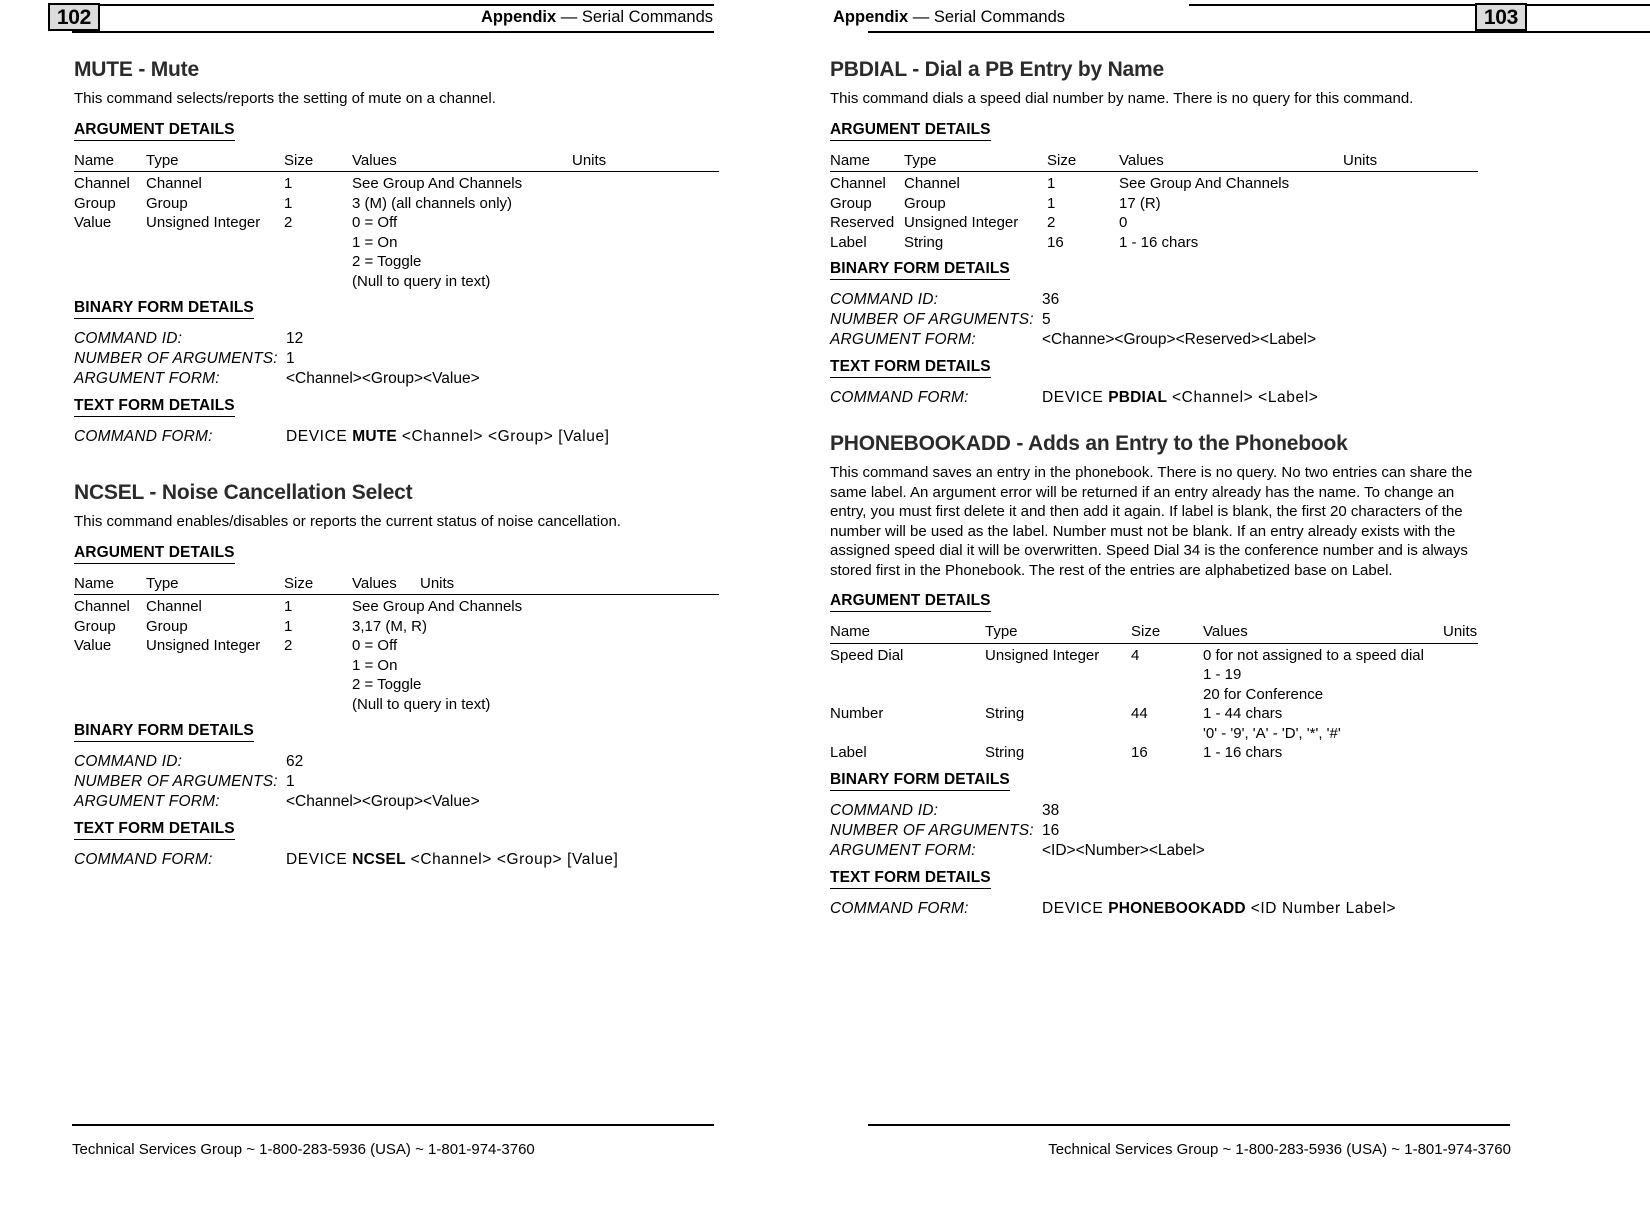 The image size is (1650, 1216). What do you see at coordinates (147, 378) in the screenshot?
I see `binary-form-label: ARGUMENT FORM:` at bounding box center [147, 378].